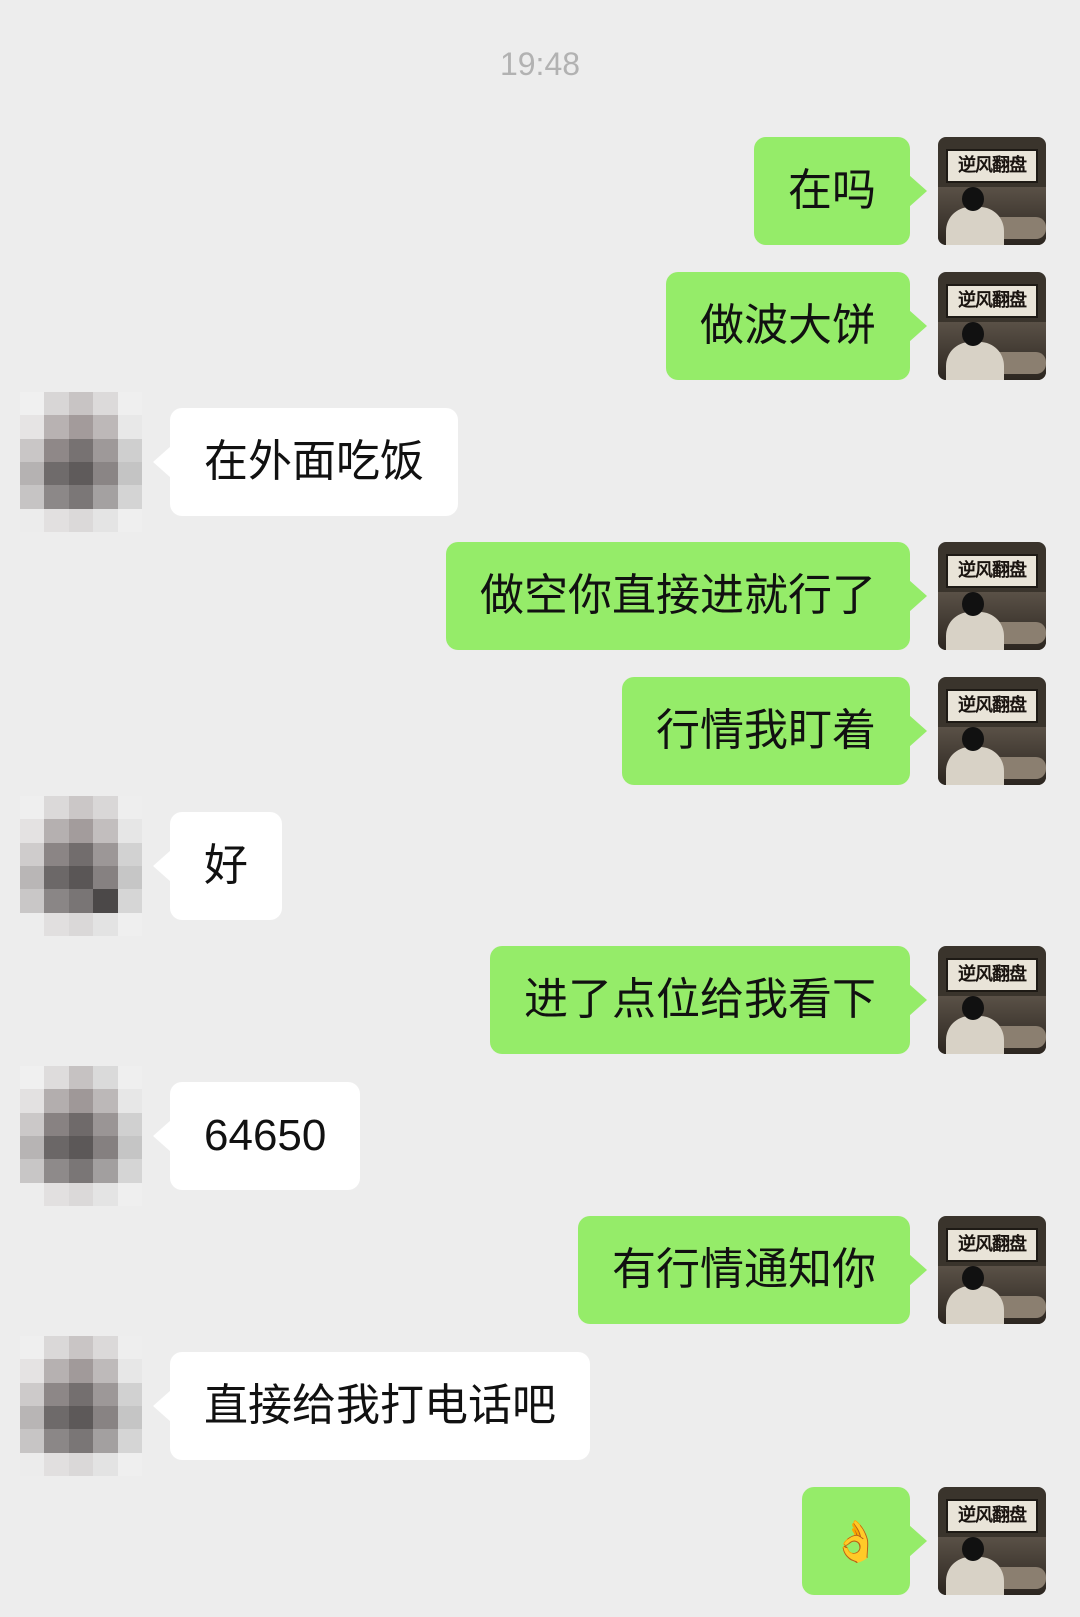 Image resolution: width=1080 pixels, height=1617 pixels. Describe the element at coordinates (540, 326) in the screenshot. I see `message-row: 做波大饼 逆风翻盘` at that location.